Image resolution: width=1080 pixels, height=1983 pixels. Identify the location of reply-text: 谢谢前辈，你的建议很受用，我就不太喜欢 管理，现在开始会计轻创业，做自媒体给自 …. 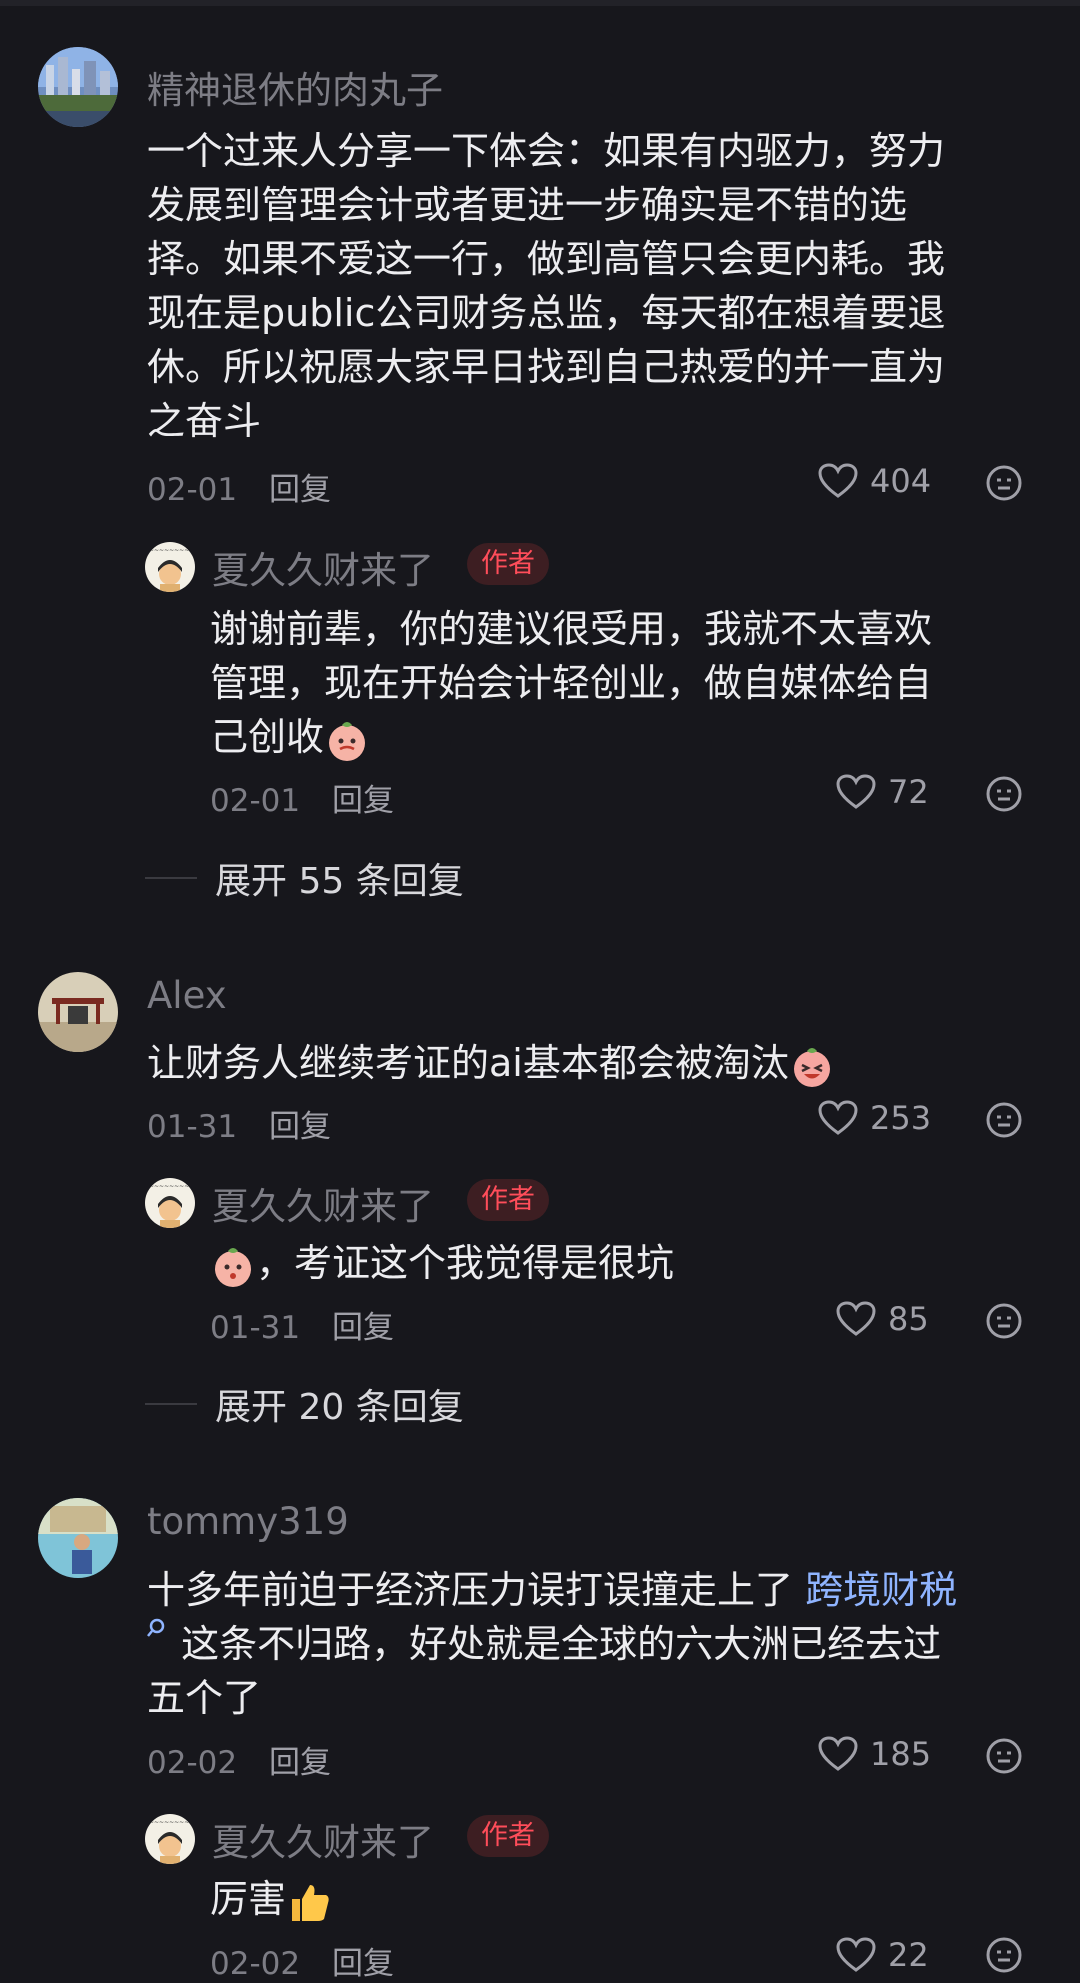
(571, 683).